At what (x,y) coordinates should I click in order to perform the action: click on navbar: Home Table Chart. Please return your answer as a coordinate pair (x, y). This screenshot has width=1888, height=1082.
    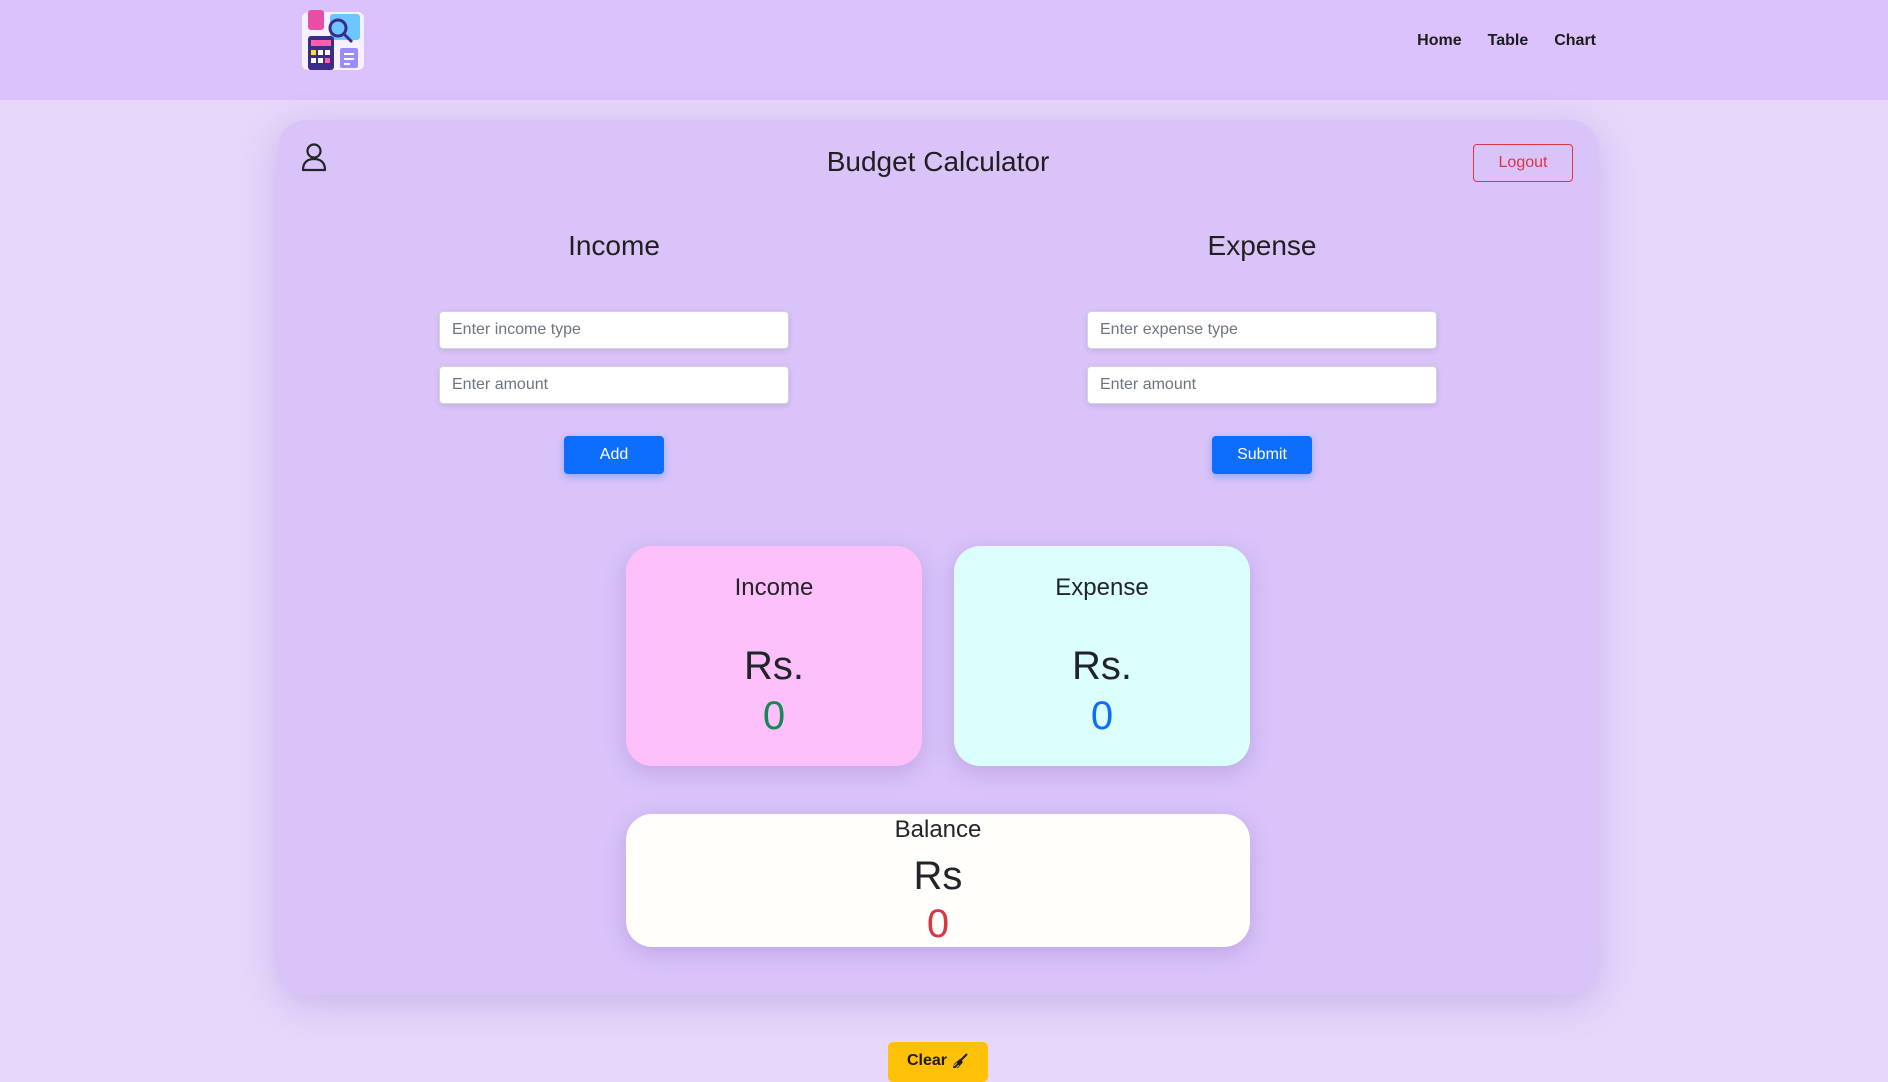
    Looking at the image, I should click on (944, 50).